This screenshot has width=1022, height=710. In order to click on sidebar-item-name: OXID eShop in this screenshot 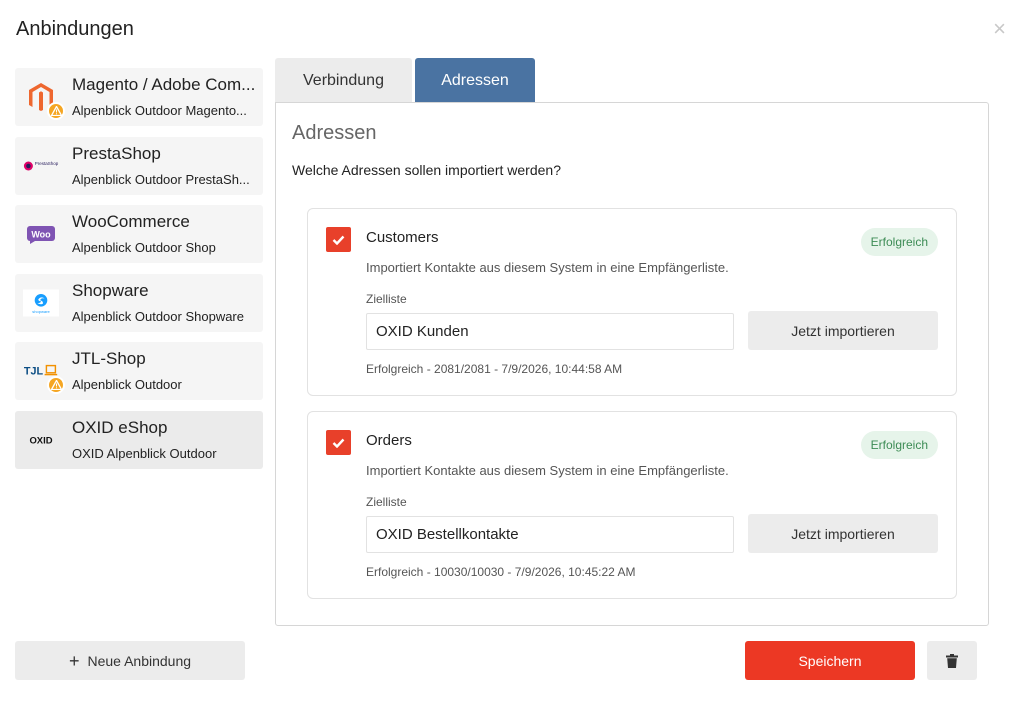, I will do `click(120, 427)`.